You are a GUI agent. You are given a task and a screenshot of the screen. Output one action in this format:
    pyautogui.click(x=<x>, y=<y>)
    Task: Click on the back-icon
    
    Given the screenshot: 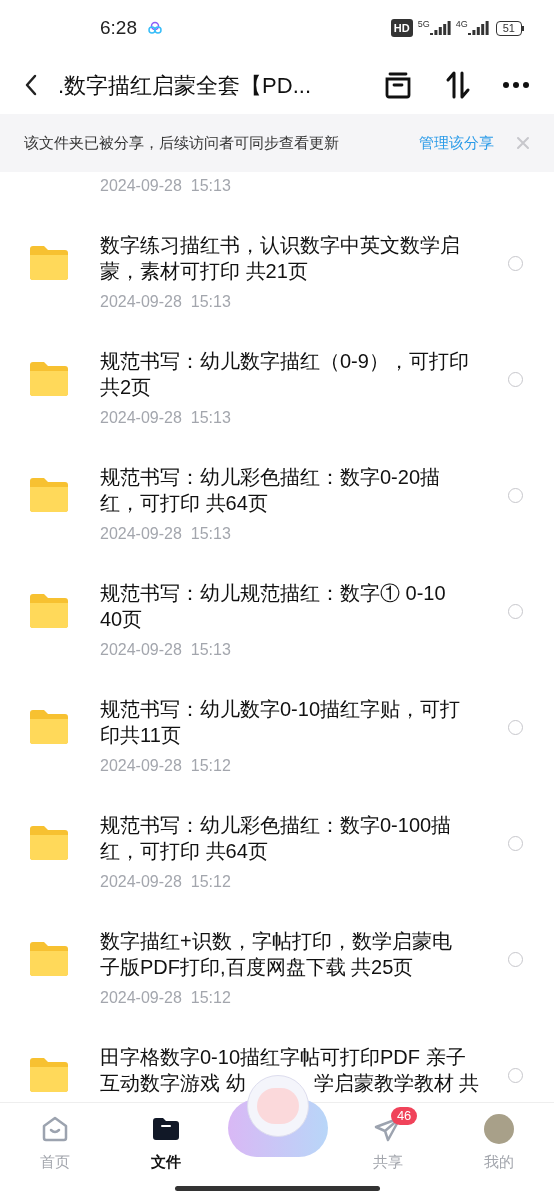 What is the action you would take?
    pyautogui.click(x=31, y=85)
    